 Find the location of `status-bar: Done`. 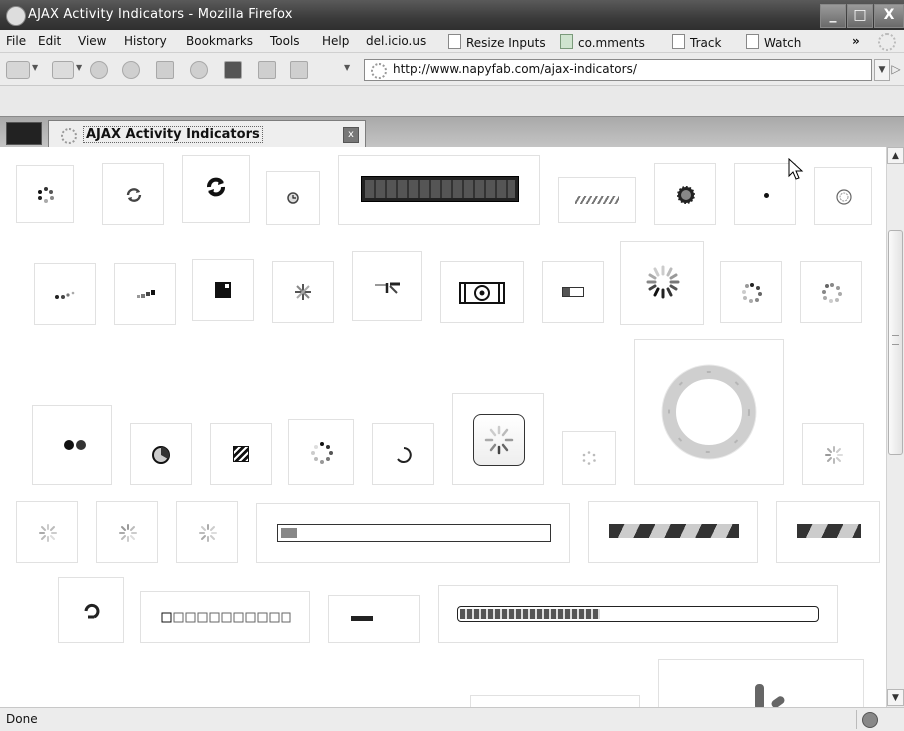

status-bar: Done is located at coordinates (452, 719).